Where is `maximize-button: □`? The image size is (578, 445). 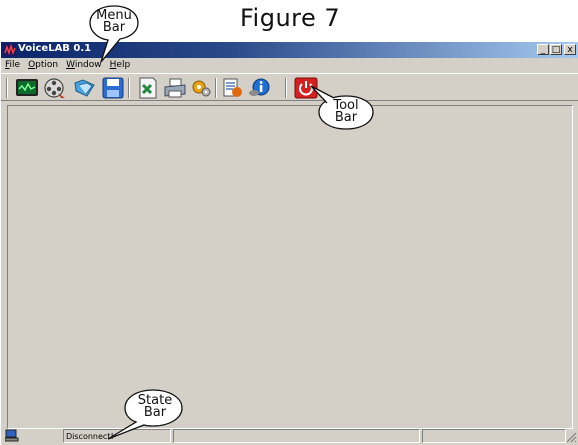 maximize-button: □ is located at coordinates (556, 49).